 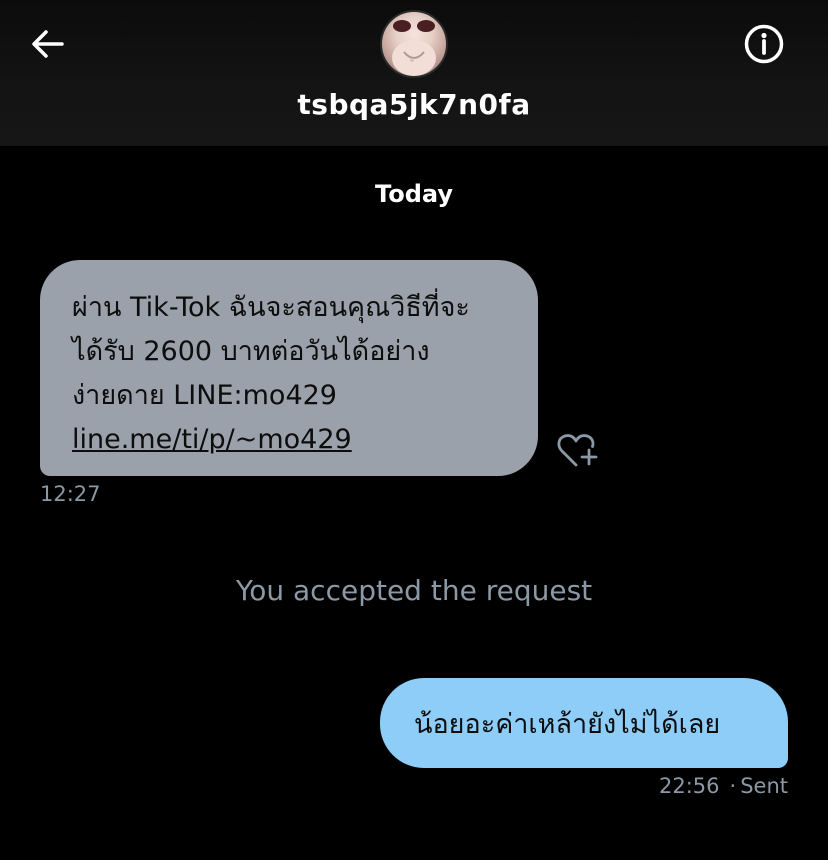 What do you see at coordinates (414, 104) in the screenshot?
I see `conversation-username: tsbqa5jk7n0fa` at bounding box center [414, 104].